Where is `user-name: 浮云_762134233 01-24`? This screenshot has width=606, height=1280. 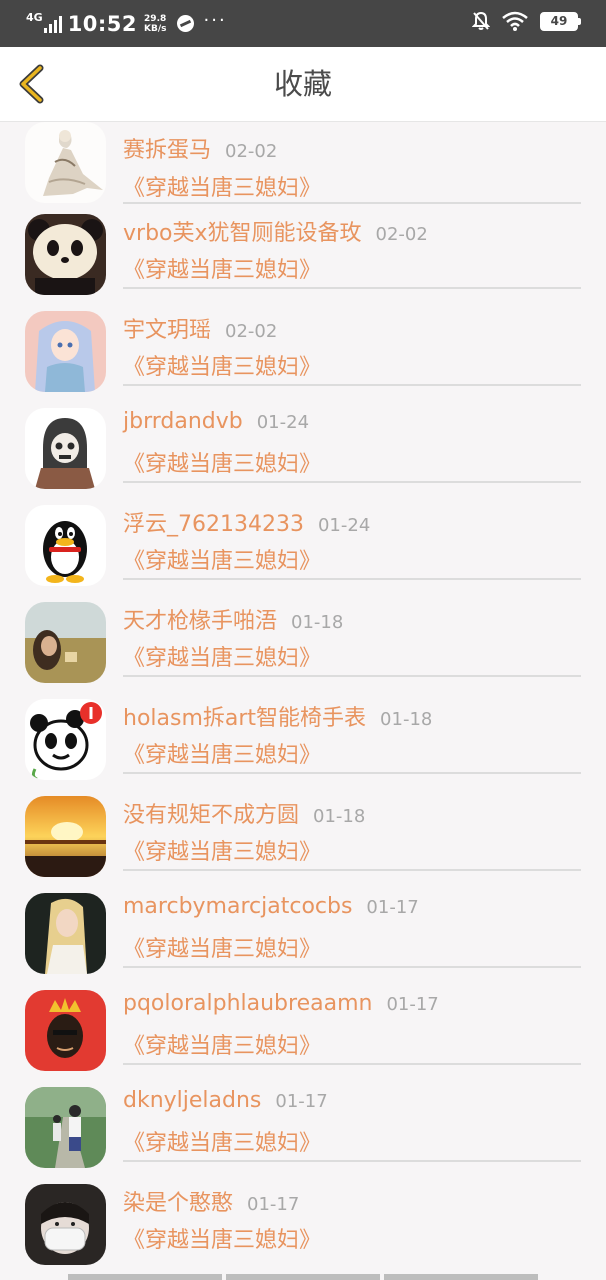
user-name: 浮云_762134233 01-24 is located at coordinates (246, 522).